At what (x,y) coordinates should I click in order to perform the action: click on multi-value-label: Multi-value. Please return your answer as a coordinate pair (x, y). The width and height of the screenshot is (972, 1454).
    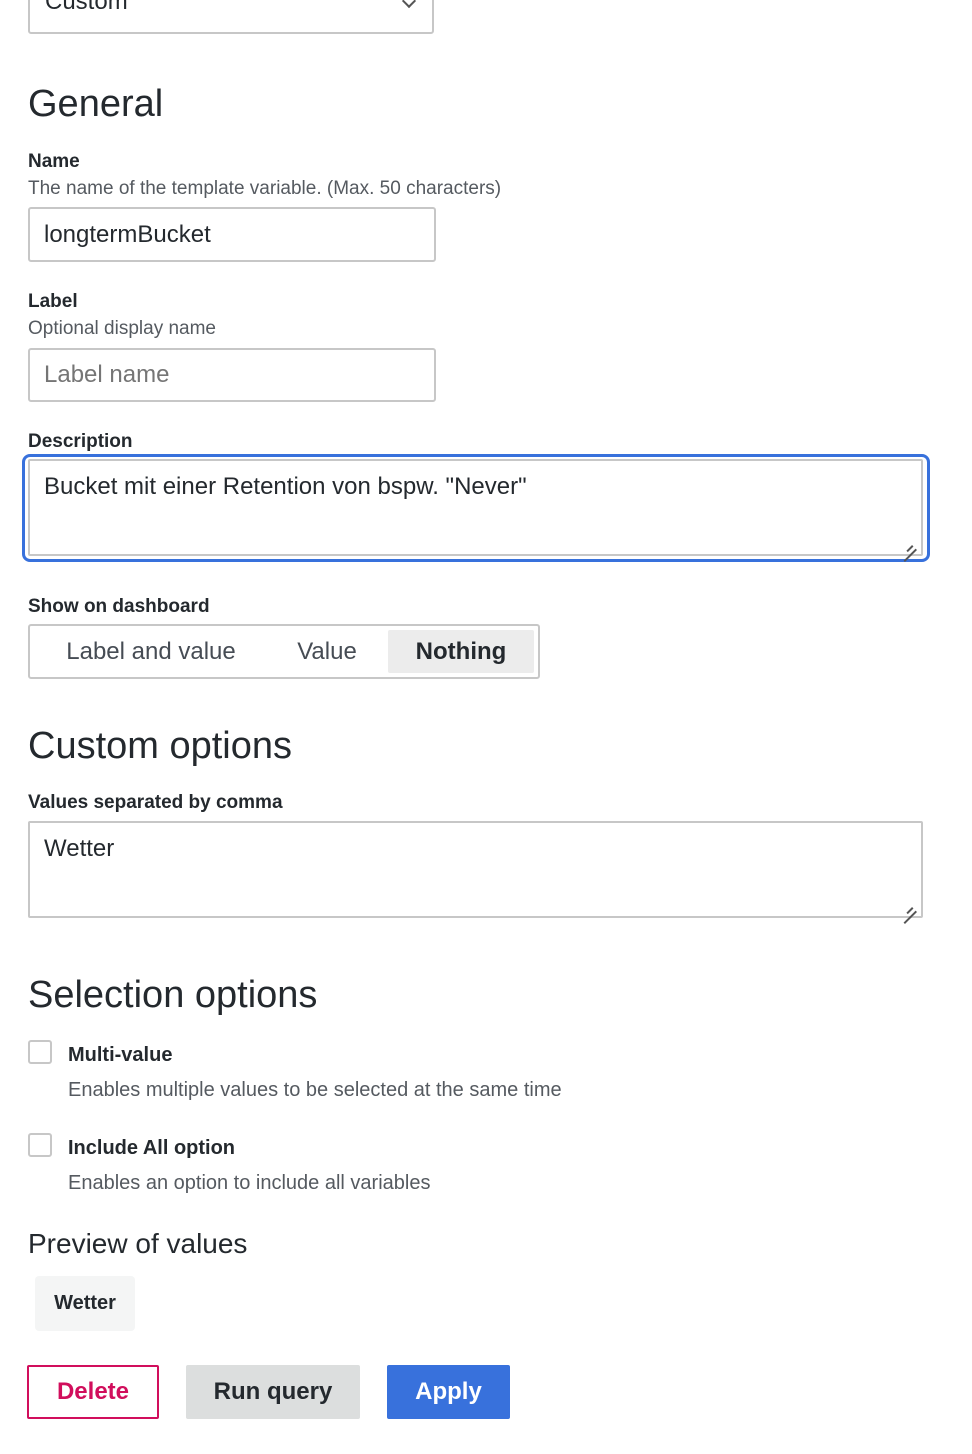
    Looking at the image, I should click on (120, 1055).